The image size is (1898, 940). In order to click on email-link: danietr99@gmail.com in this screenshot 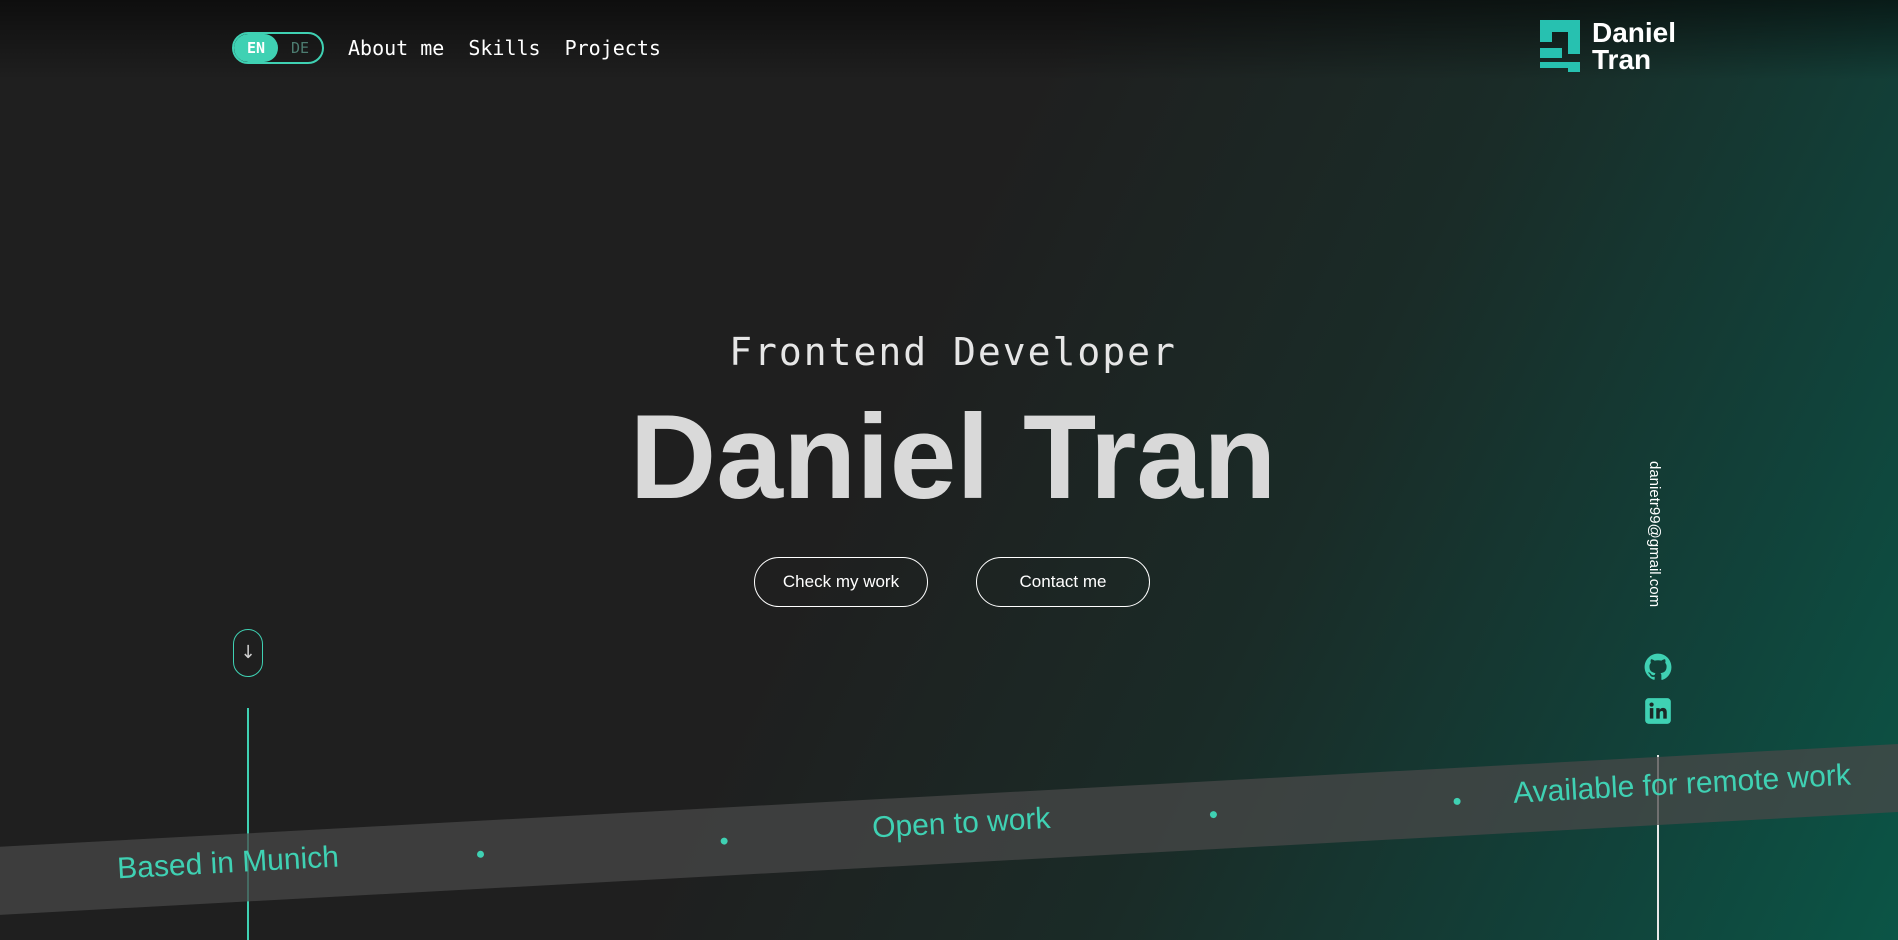, I will do `click(1654, 534)`.